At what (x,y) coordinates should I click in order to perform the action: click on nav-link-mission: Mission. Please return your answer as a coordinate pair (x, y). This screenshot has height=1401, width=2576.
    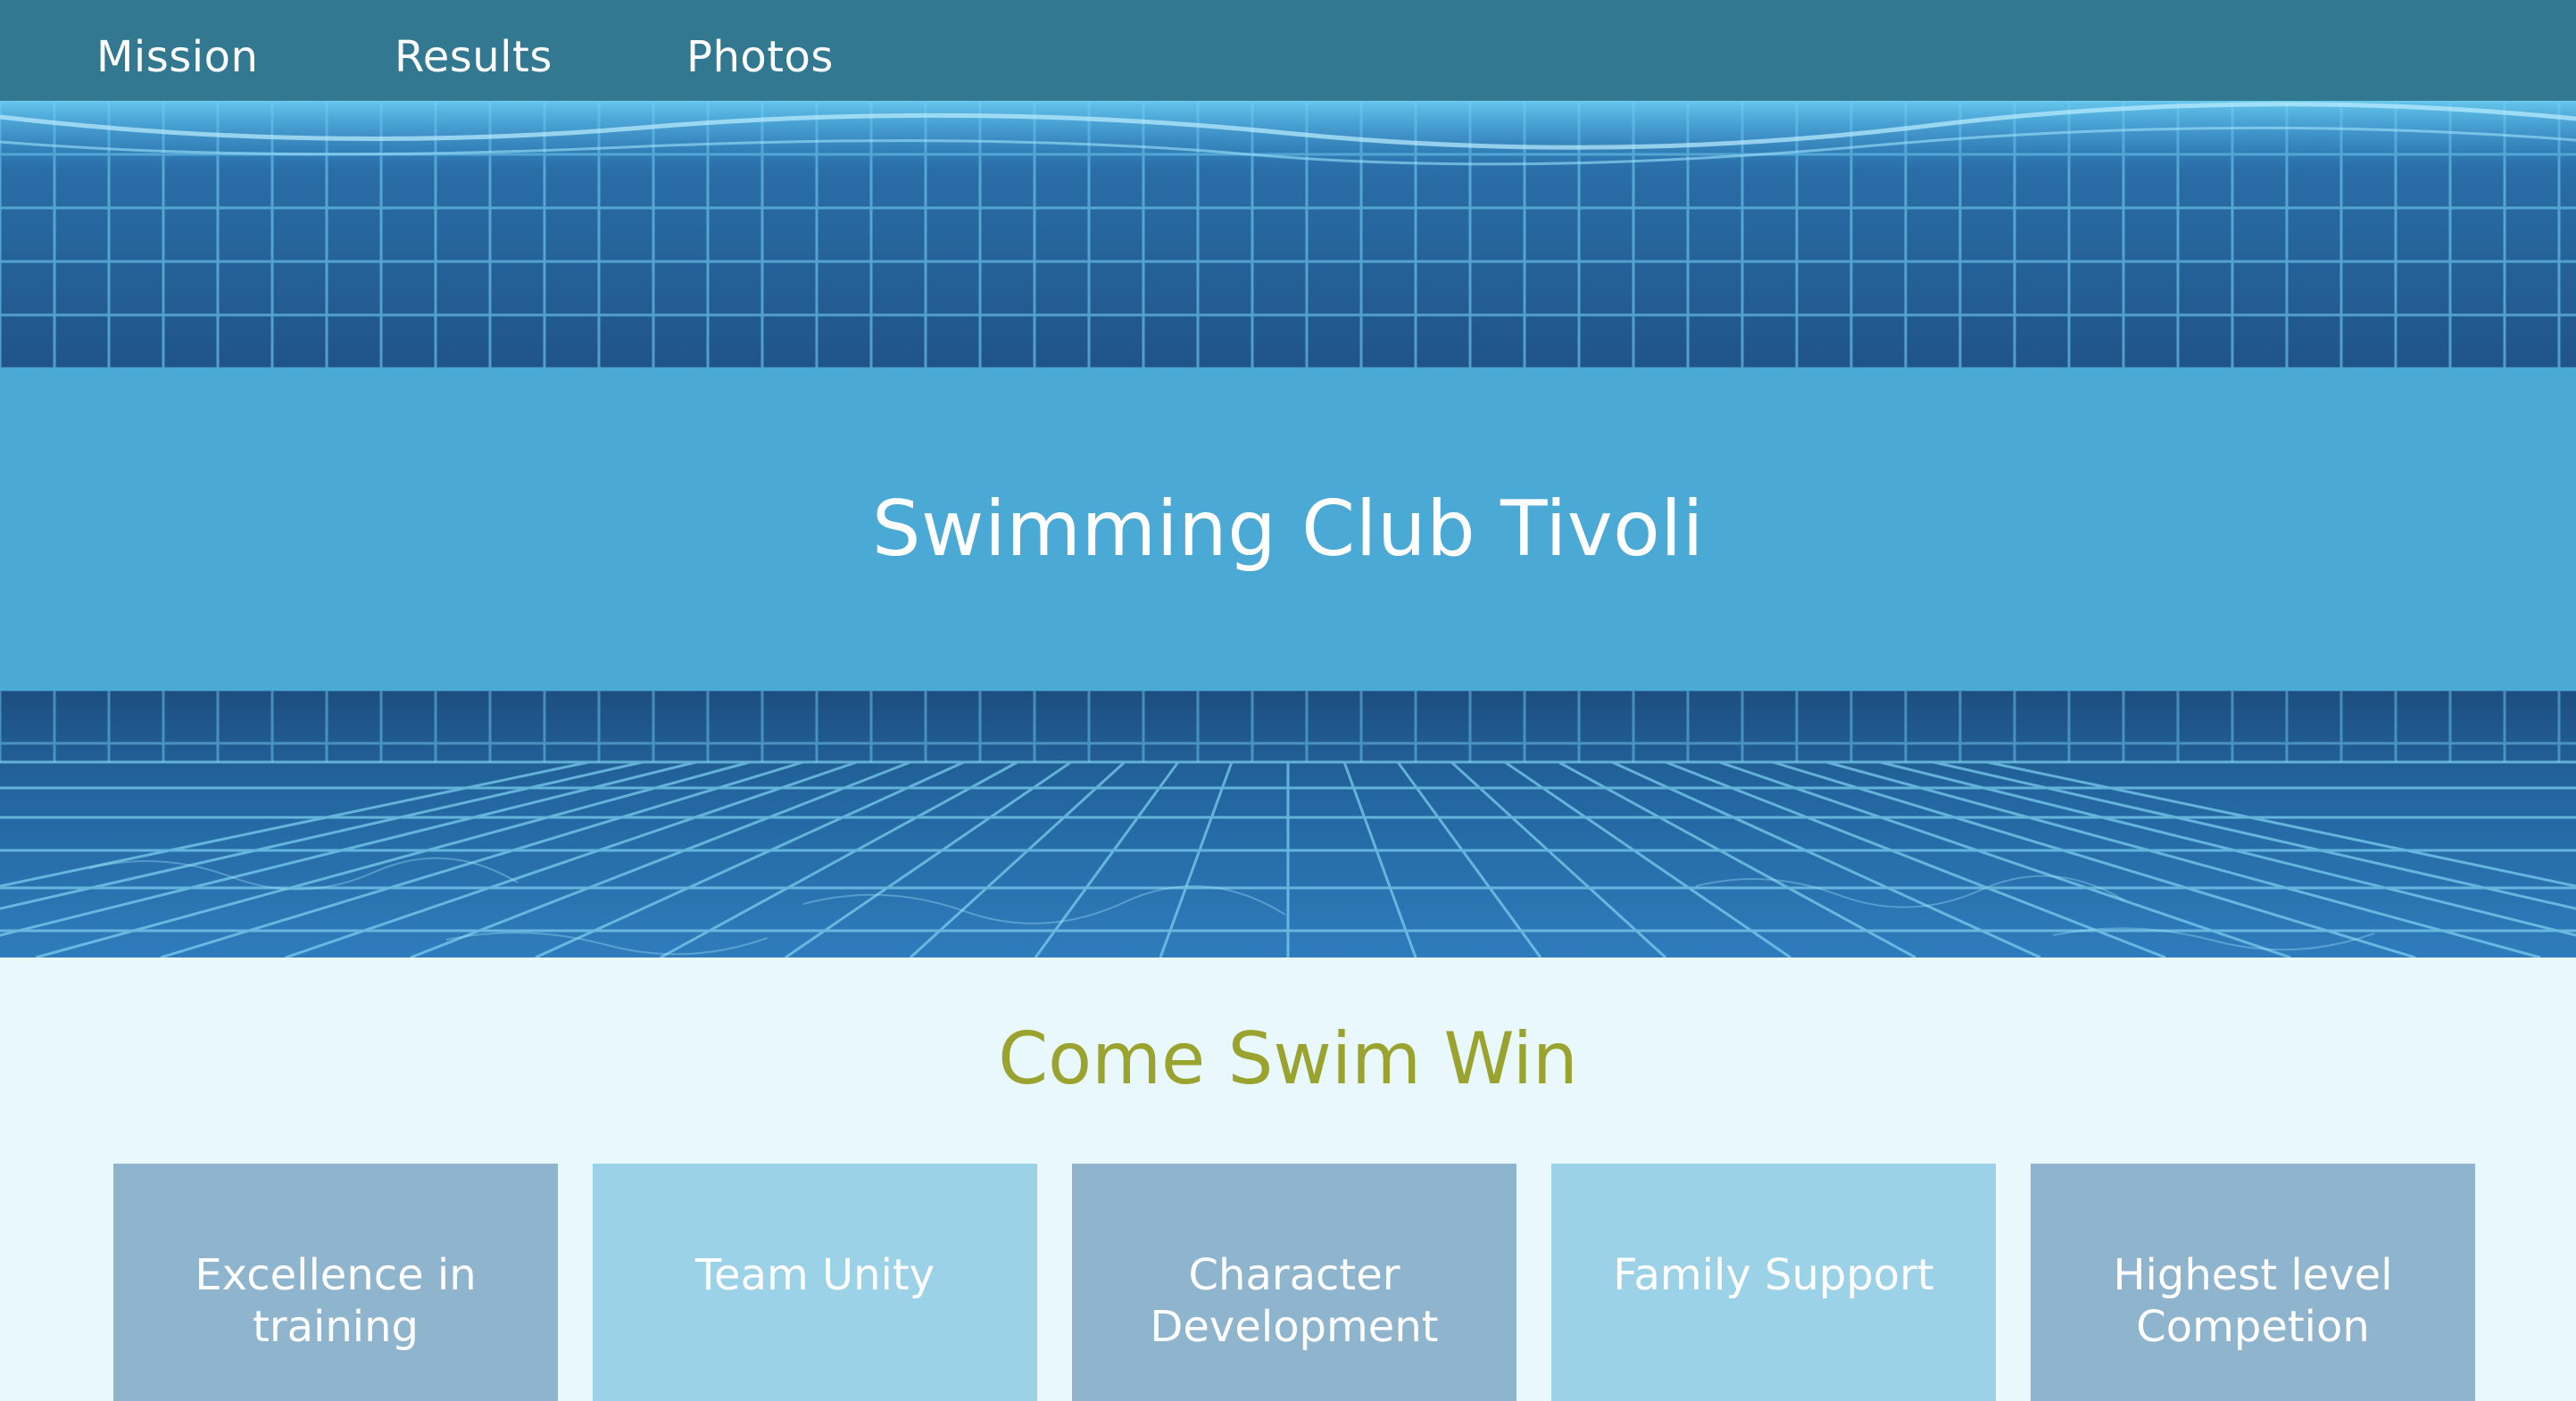
    Looking at the image, I should click on (177, 57).